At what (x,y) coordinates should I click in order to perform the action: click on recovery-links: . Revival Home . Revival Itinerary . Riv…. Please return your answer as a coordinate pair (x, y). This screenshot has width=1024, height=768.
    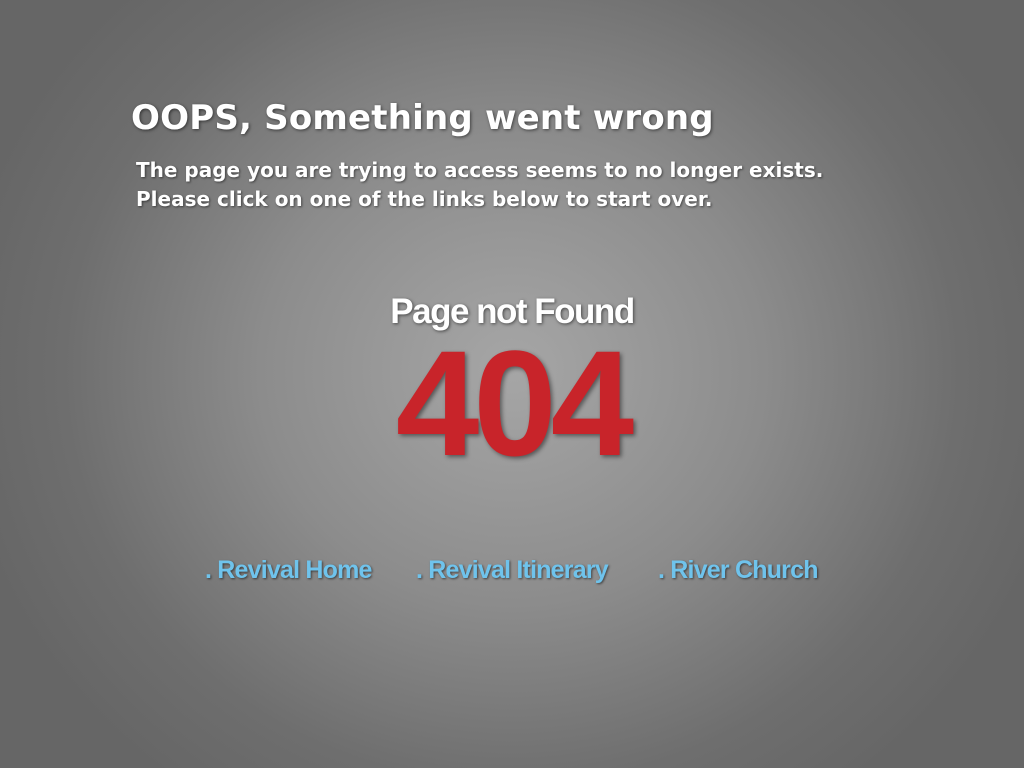
    Looking at the image, I should click on (512, 573).